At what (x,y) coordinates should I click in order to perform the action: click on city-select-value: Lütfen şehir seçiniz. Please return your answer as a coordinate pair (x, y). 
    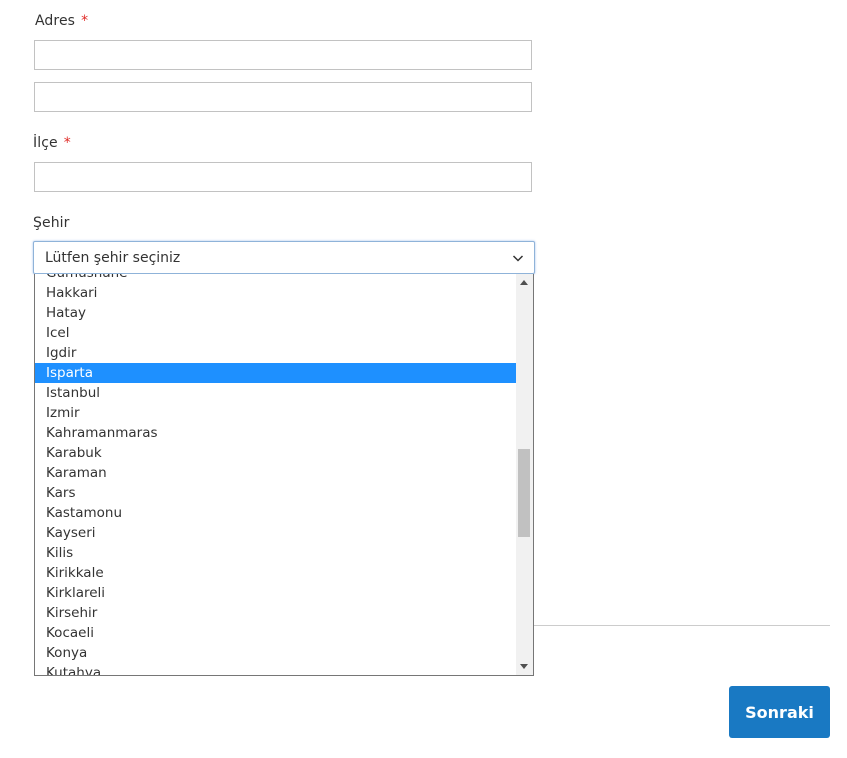
    Looking at the image, I should click on (113, 258).